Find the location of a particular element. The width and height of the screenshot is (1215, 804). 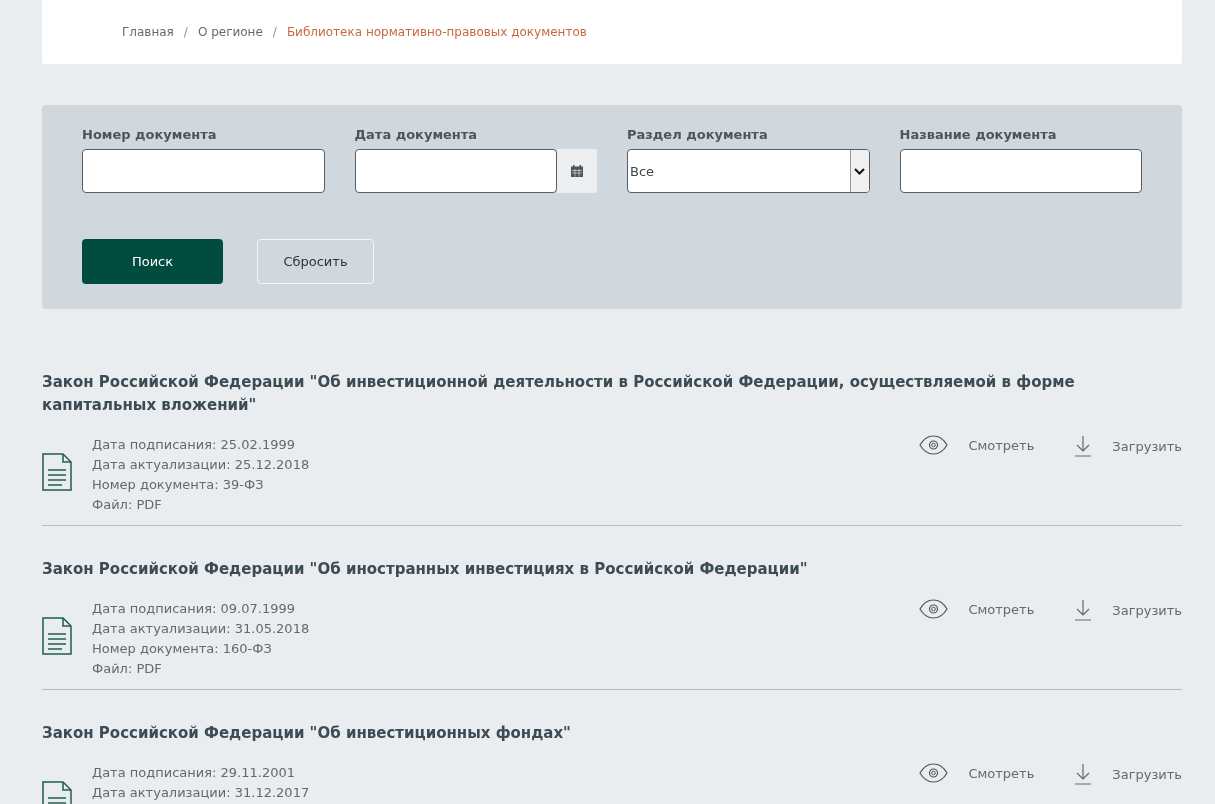

breadcrumb-link: Главная is located at coordinates (148, 32).